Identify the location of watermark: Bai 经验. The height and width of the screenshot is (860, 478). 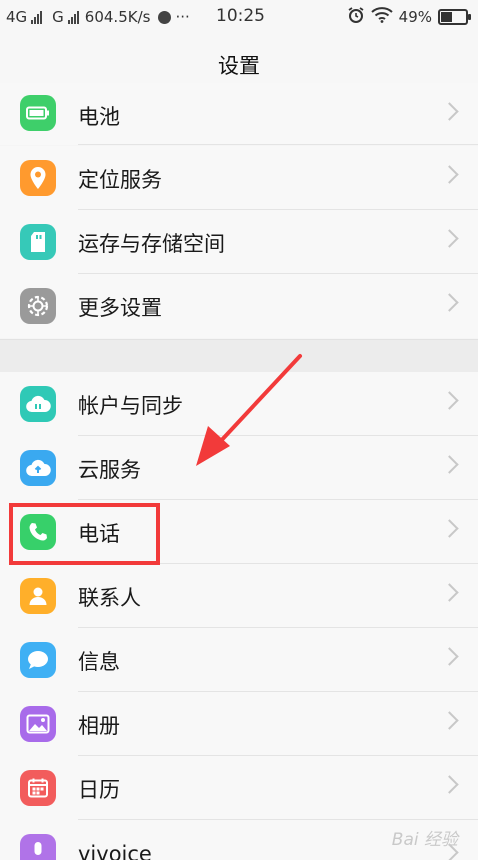
(424, 840).